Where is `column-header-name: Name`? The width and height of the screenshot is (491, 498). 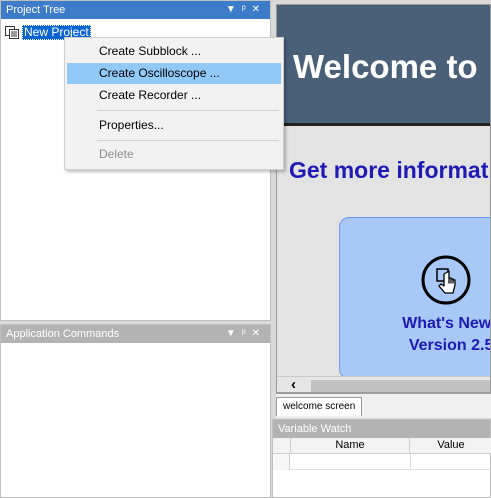 column-header-name: Name is located at coordinates (350, 445).